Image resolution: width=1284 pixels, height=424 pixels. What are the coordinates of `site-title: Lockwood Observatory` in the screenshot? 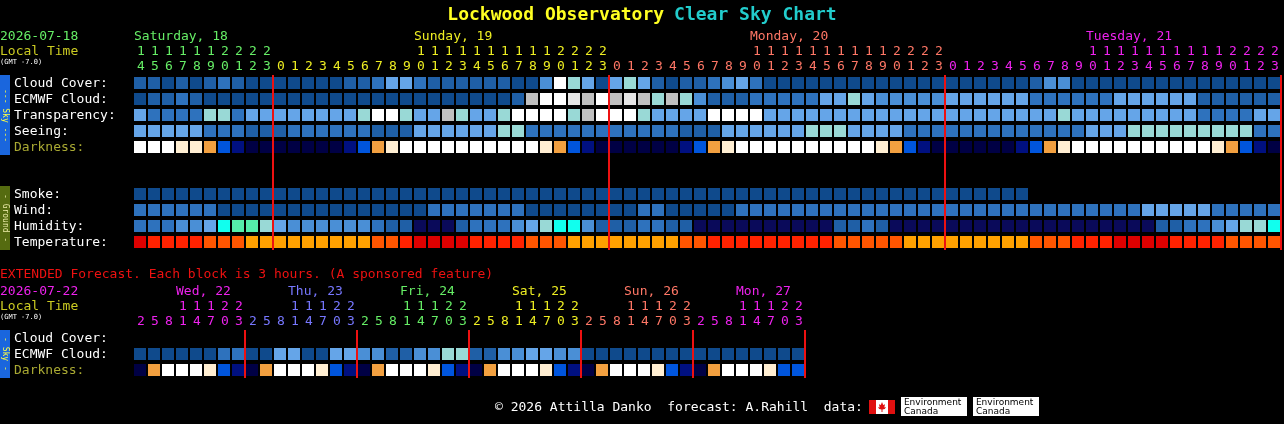 It's located at (556, 13).